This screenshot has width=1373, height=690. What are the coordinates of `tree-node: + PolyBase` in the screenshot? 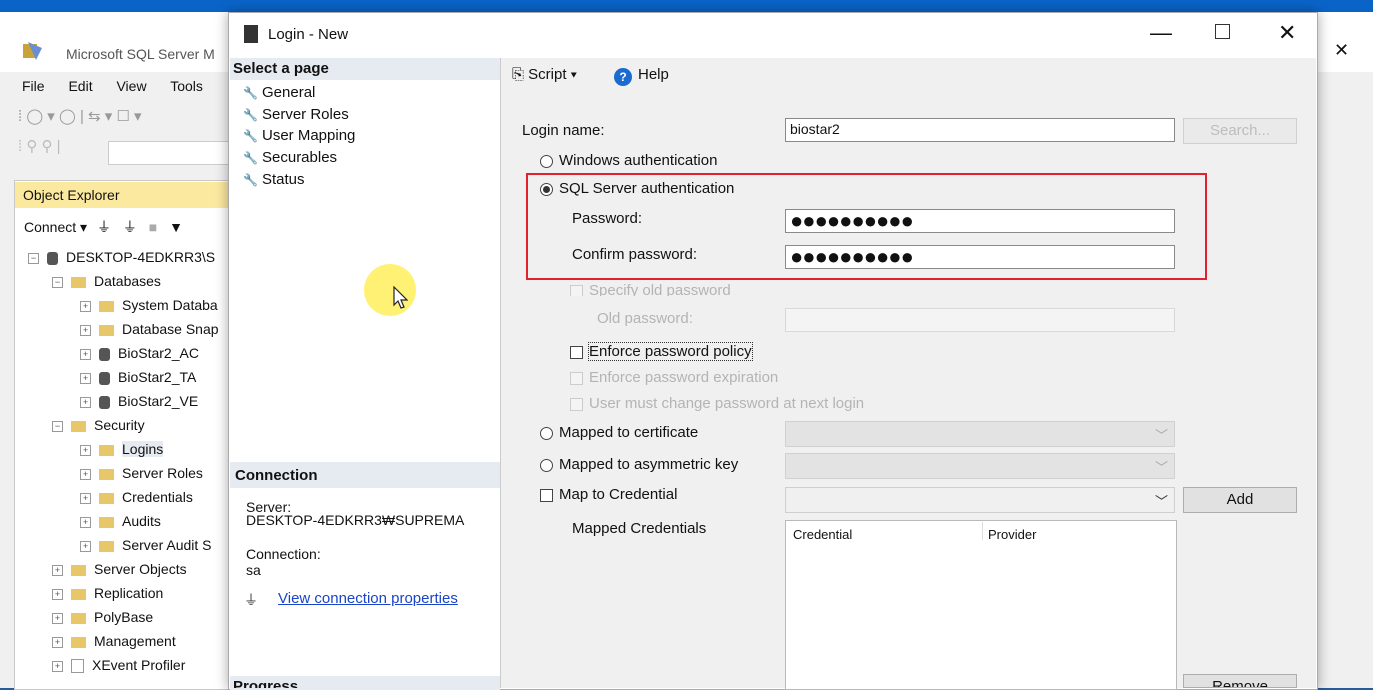 It's located at (102, 617).